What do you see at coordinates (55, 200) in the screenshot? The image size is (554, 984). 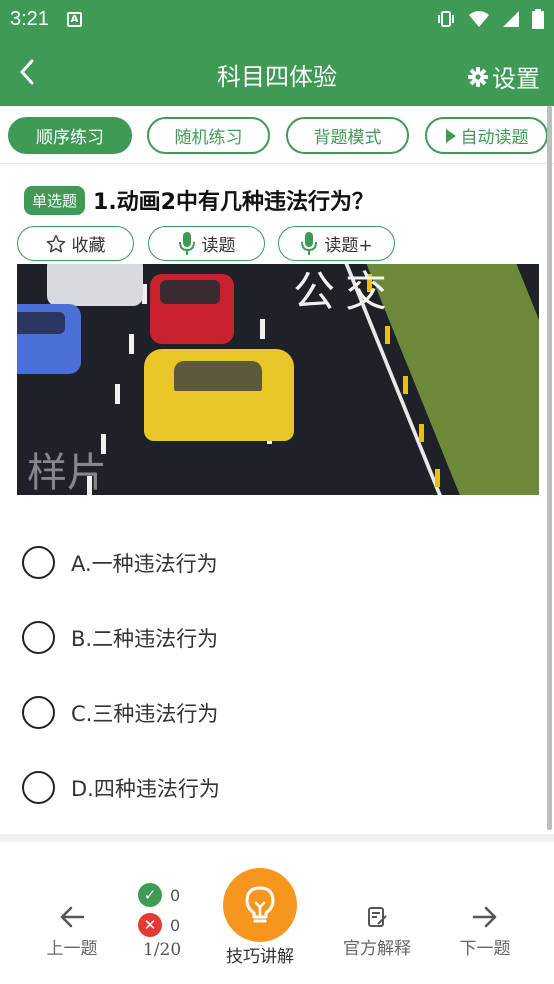 I see `question-type-badge: 单选题` at bounding box center [55, 200].